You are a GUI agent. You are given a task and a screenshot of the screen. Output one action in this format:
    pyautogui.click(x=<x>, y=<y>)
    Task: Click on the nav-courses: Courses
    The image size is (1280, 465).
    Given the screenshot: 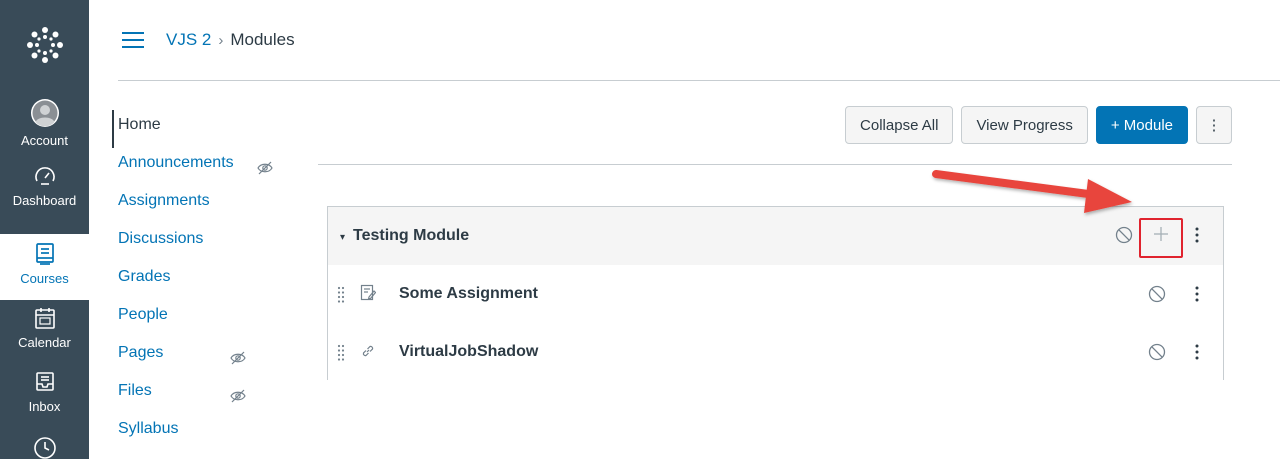 What is the action you would take?
    pyautogui.click(x=44, y=267)
    